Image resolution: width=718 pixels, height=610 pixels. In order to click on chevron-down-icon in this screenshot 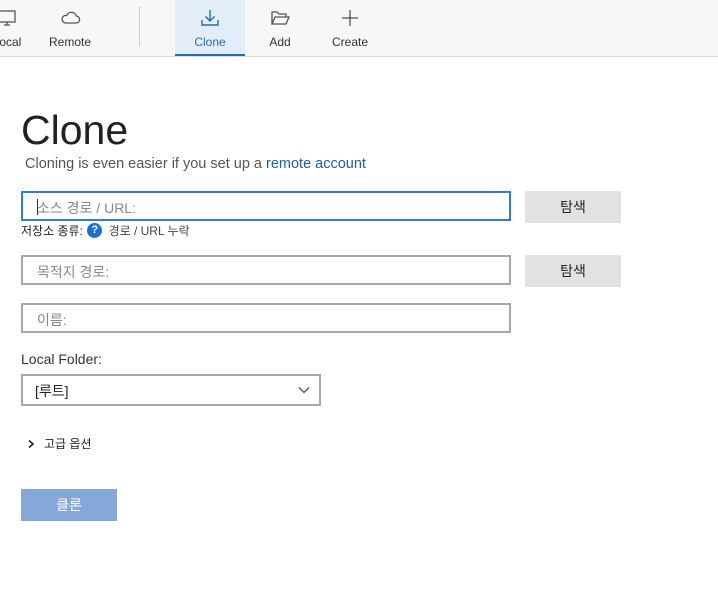, I will do `click(304, 390)`.